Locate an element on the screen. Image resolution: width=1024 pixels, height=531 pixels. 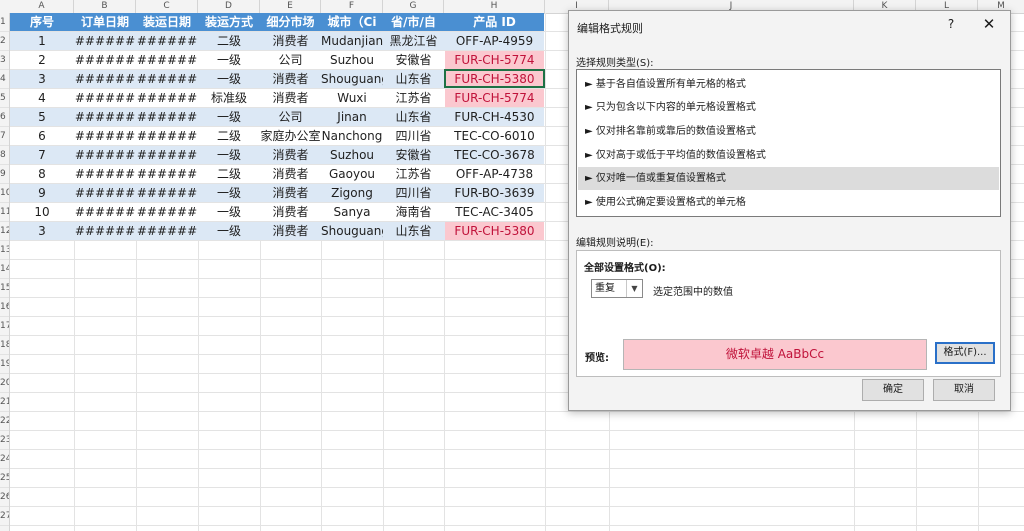
header-cell: 订单日期 is located at coordinates (105, 22).